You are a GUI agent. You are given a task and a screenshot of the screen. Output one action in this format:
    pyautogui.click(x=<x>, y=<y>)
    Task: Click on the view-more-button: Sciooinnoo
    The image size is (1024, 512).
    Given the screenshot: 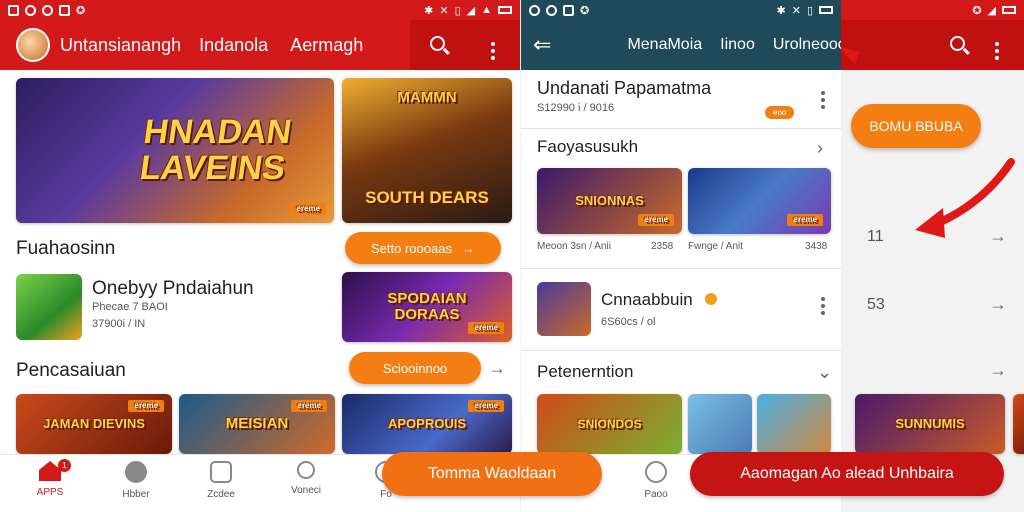 What is the action you would take?
    pyautogui.click(x=415, y=368)
    